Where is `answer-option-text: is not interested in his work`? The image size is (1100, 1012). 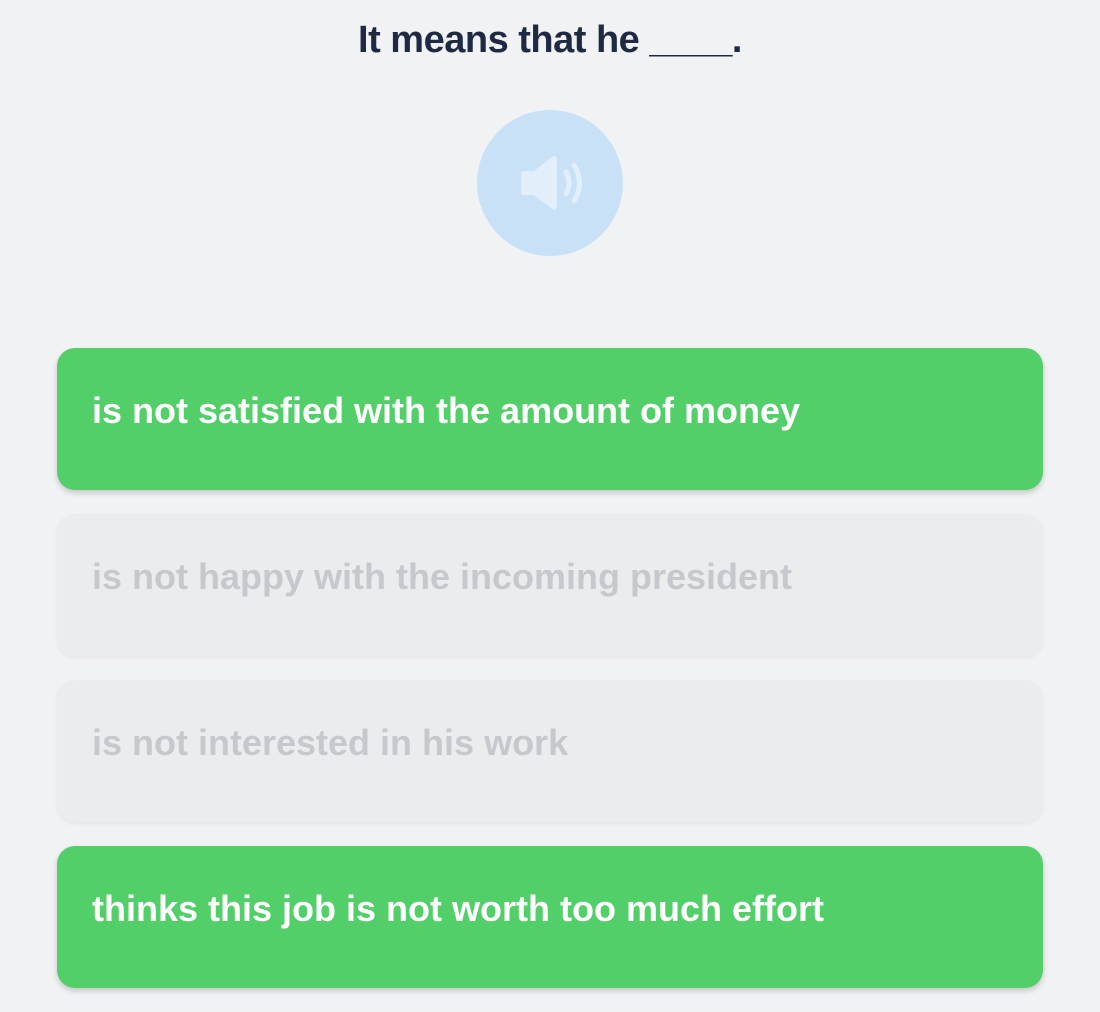 answer-option-text: is not interested in his work is located at coordinates (330, 742).